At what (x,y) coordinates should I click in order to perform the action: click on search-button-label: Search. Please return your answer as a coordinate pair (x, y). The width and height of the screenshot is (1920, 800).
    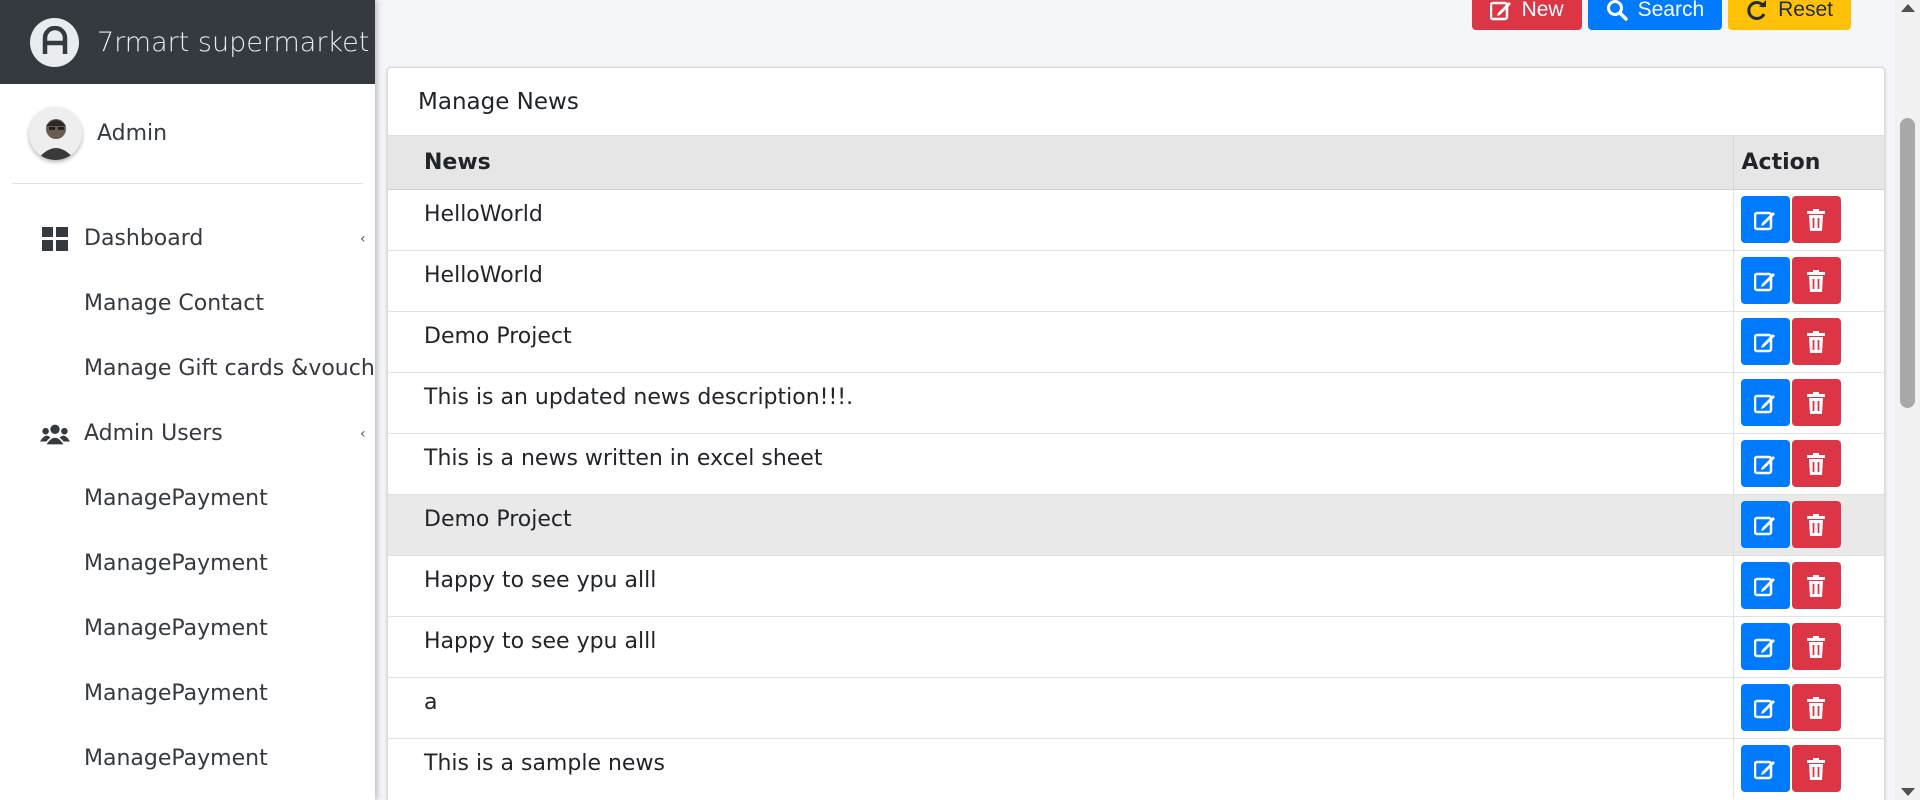
    Looking at the image, I should click on (1671, 10).